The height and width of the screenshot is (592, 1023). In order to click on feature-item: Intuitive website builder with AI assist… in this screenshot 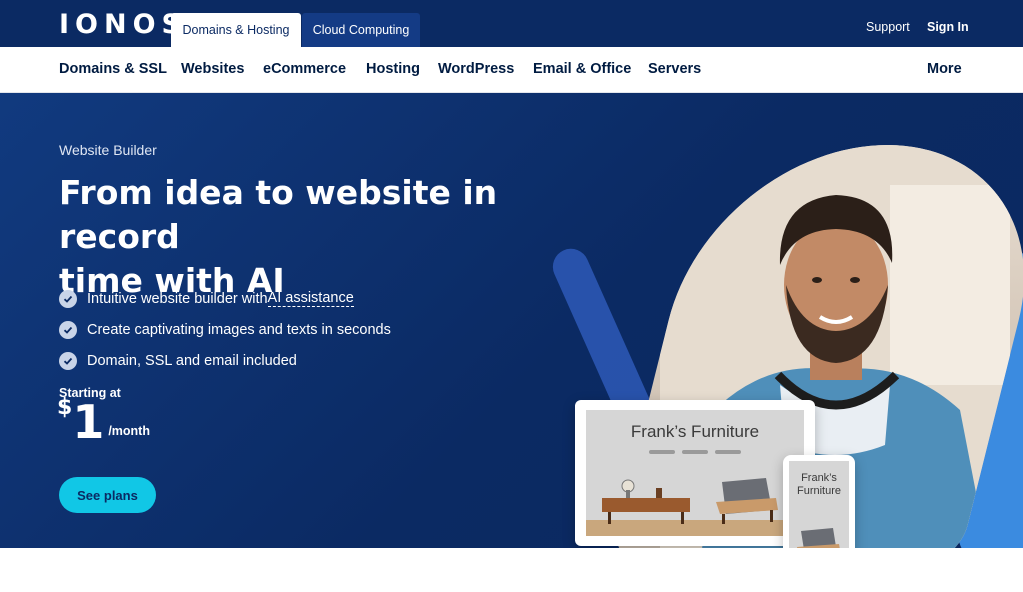, I will do `click(225, 298)`.